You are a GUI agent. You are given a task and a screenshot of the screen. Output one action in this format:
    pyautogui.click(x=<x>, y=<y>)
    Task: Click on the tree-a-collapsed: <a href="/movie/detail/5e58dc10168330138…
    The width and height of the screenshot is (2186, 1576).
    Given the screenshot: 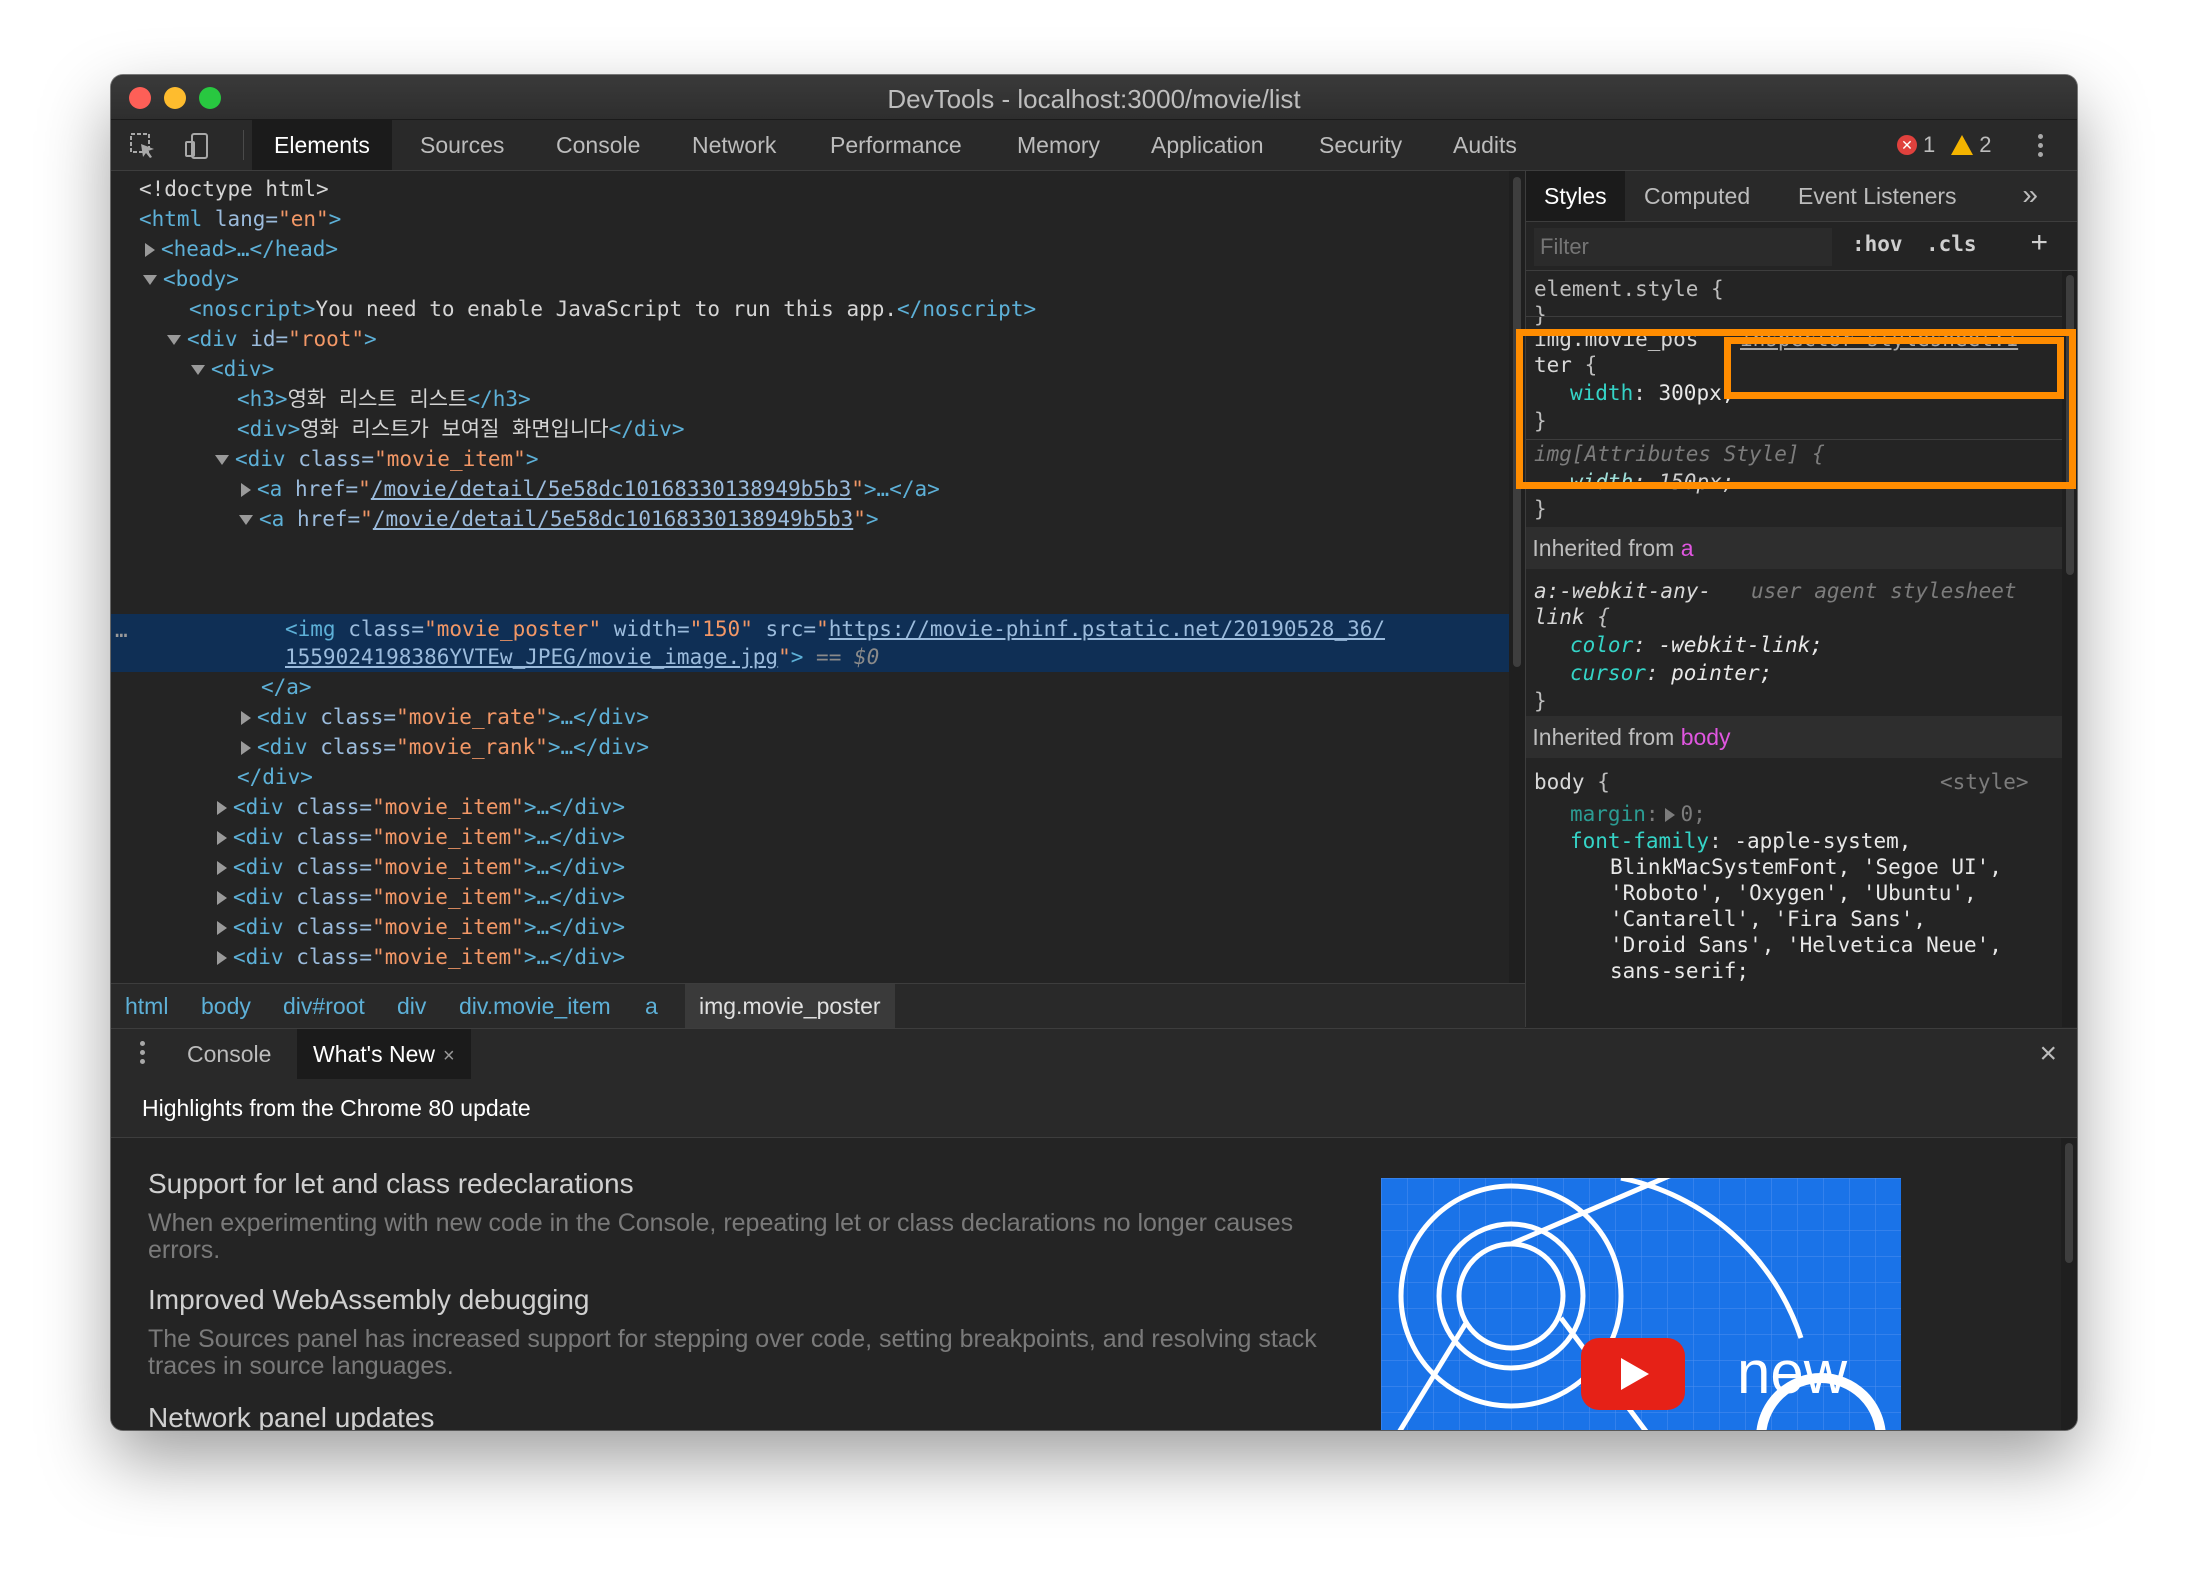 What is the action you would take?
    pyautogui.click(x=590, y=489)
    